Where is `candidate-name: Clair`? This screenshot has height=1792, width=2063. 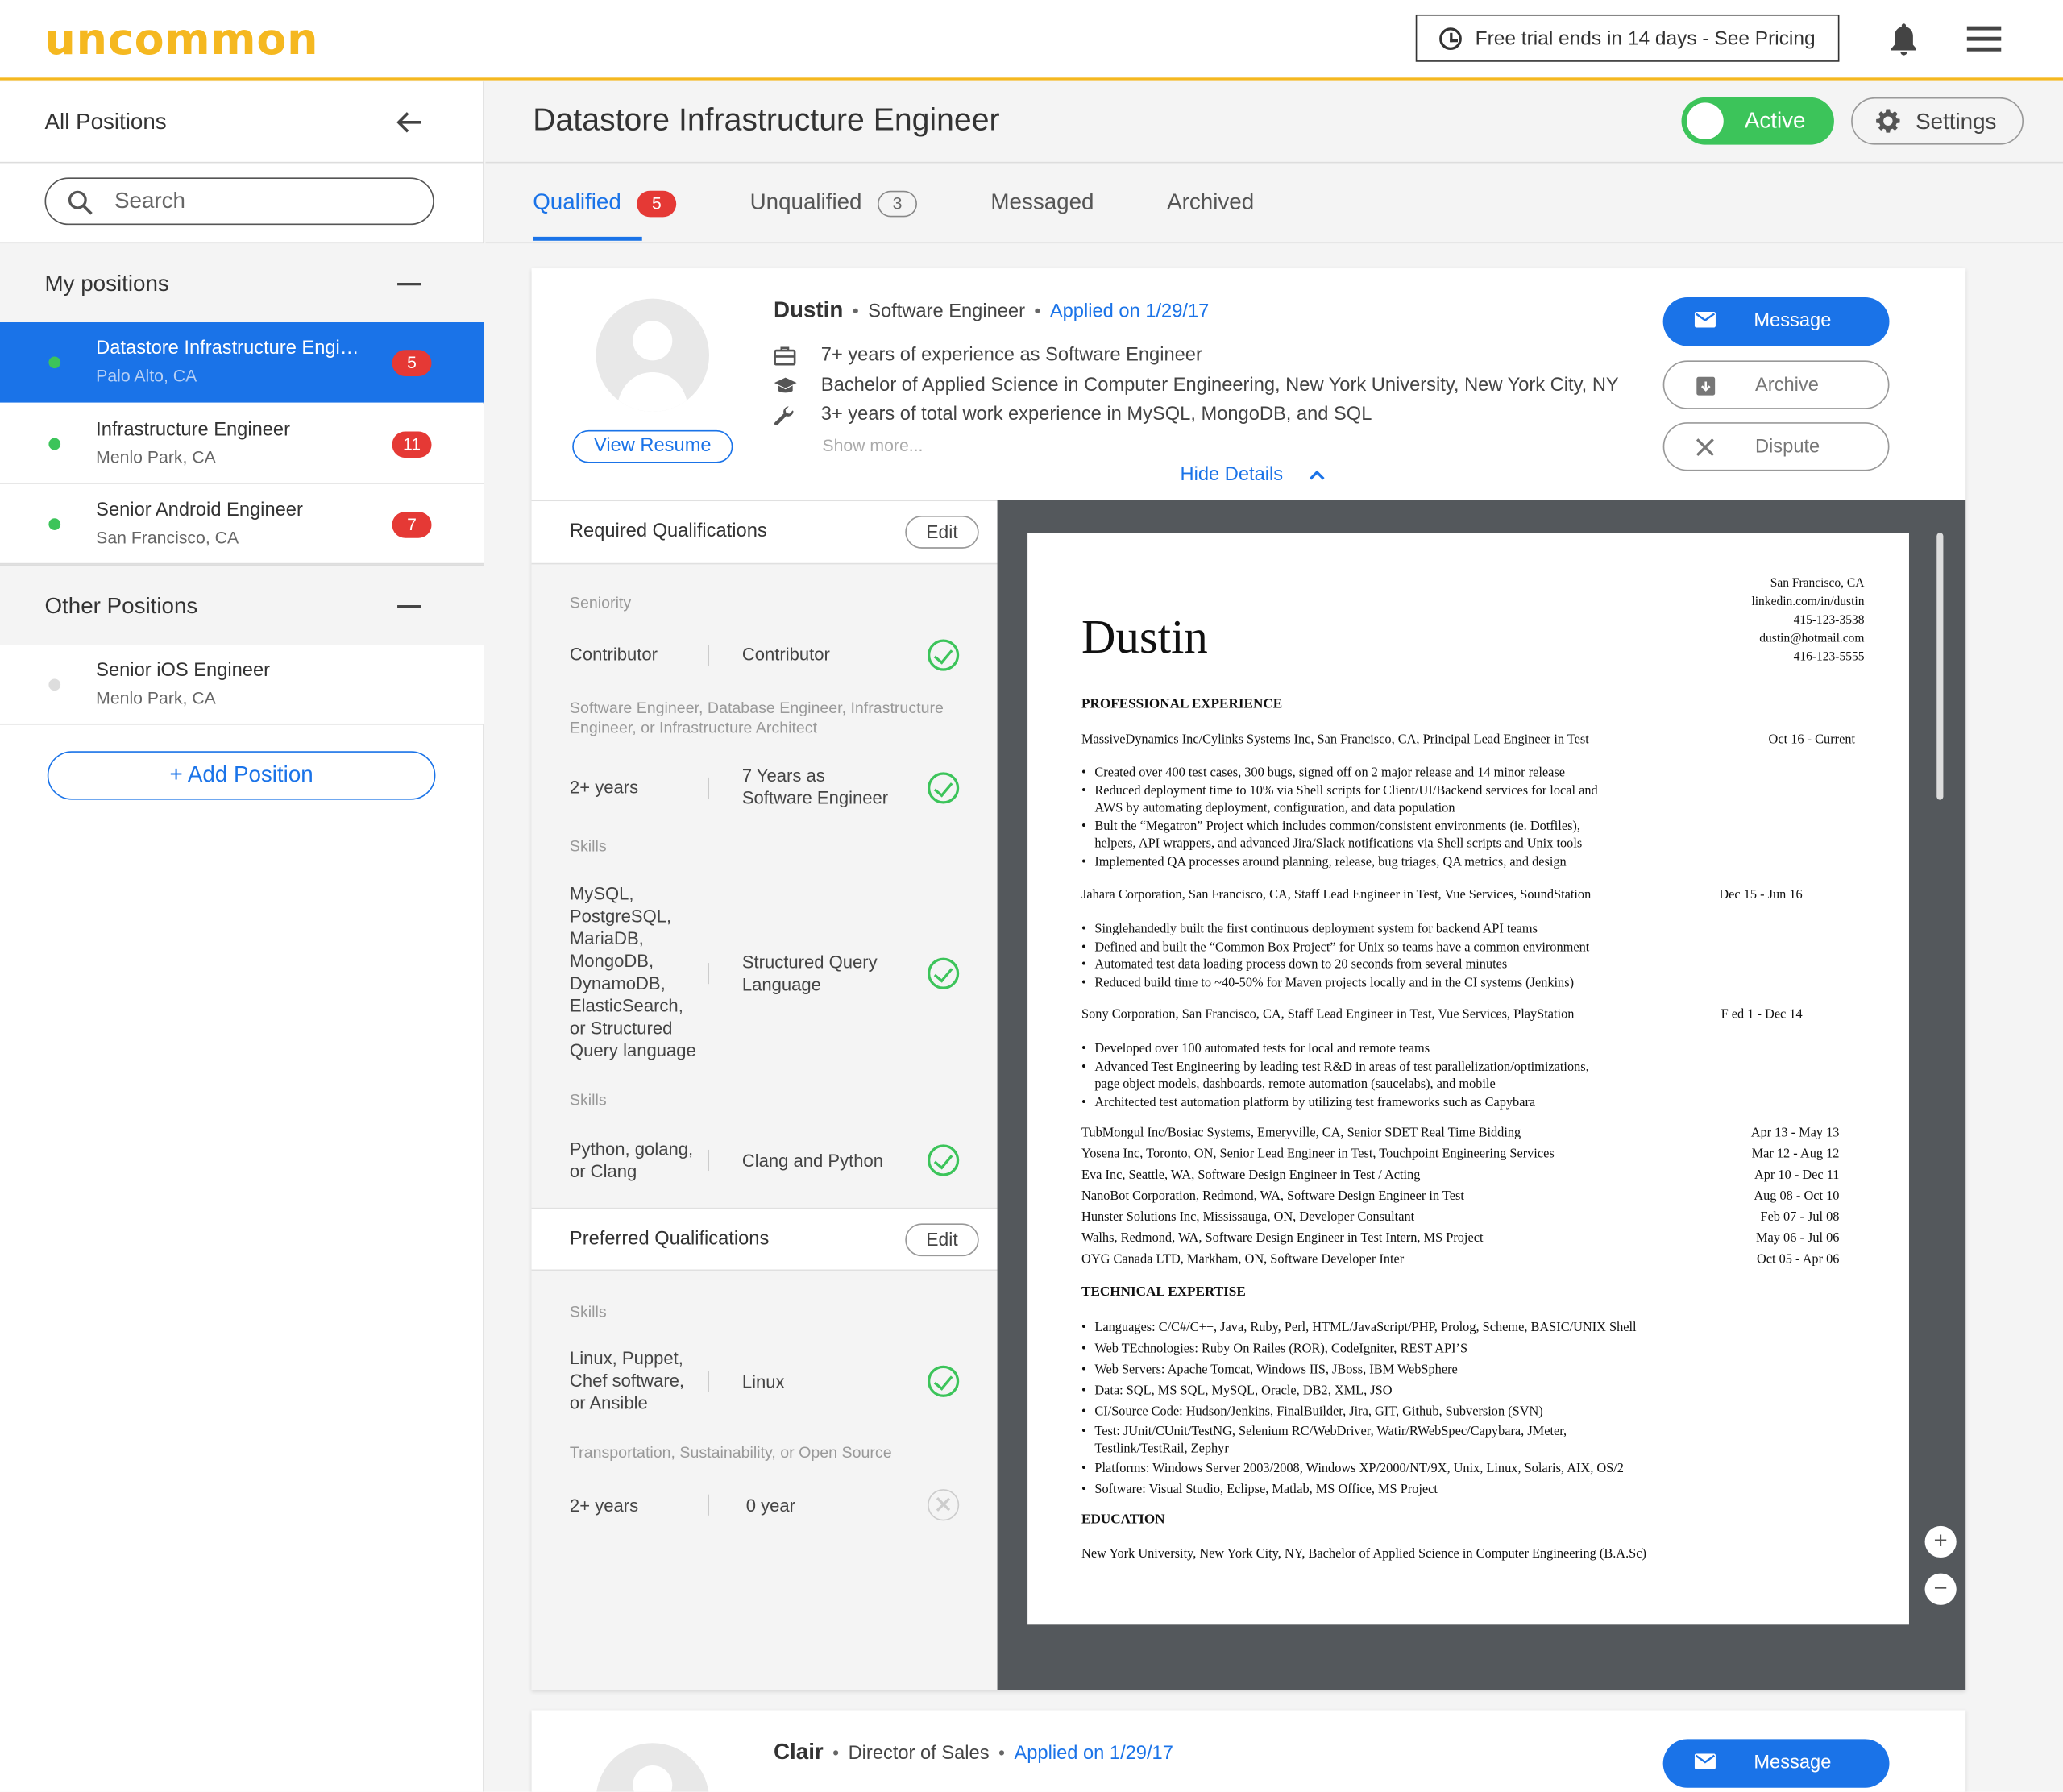
candidate-name: Clair is located at coordinates (798, 1752).